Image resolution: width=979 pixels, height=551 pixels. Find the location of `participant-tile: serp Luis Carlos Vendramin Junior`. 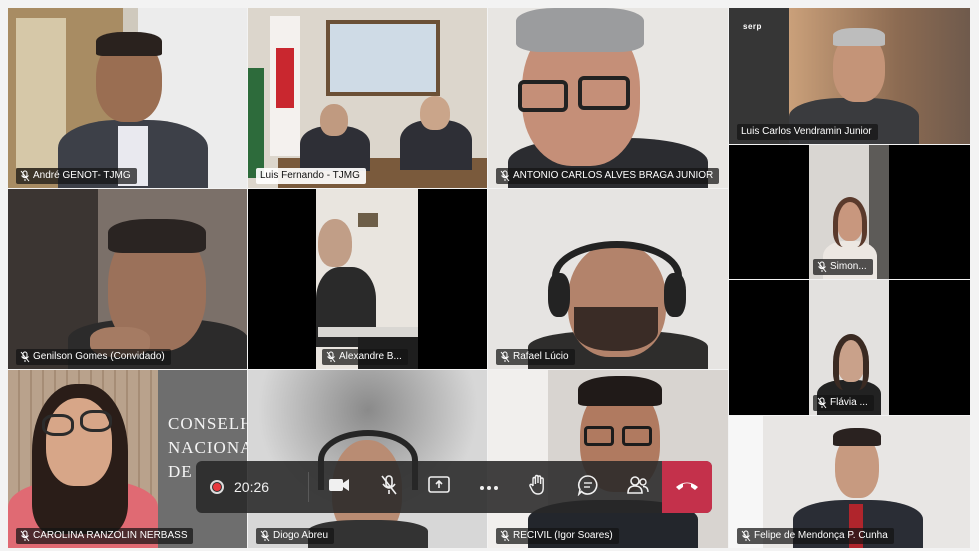

participant-tile: serp Luis Carlos Vendramin Junior is located at coordinates (849, 76).